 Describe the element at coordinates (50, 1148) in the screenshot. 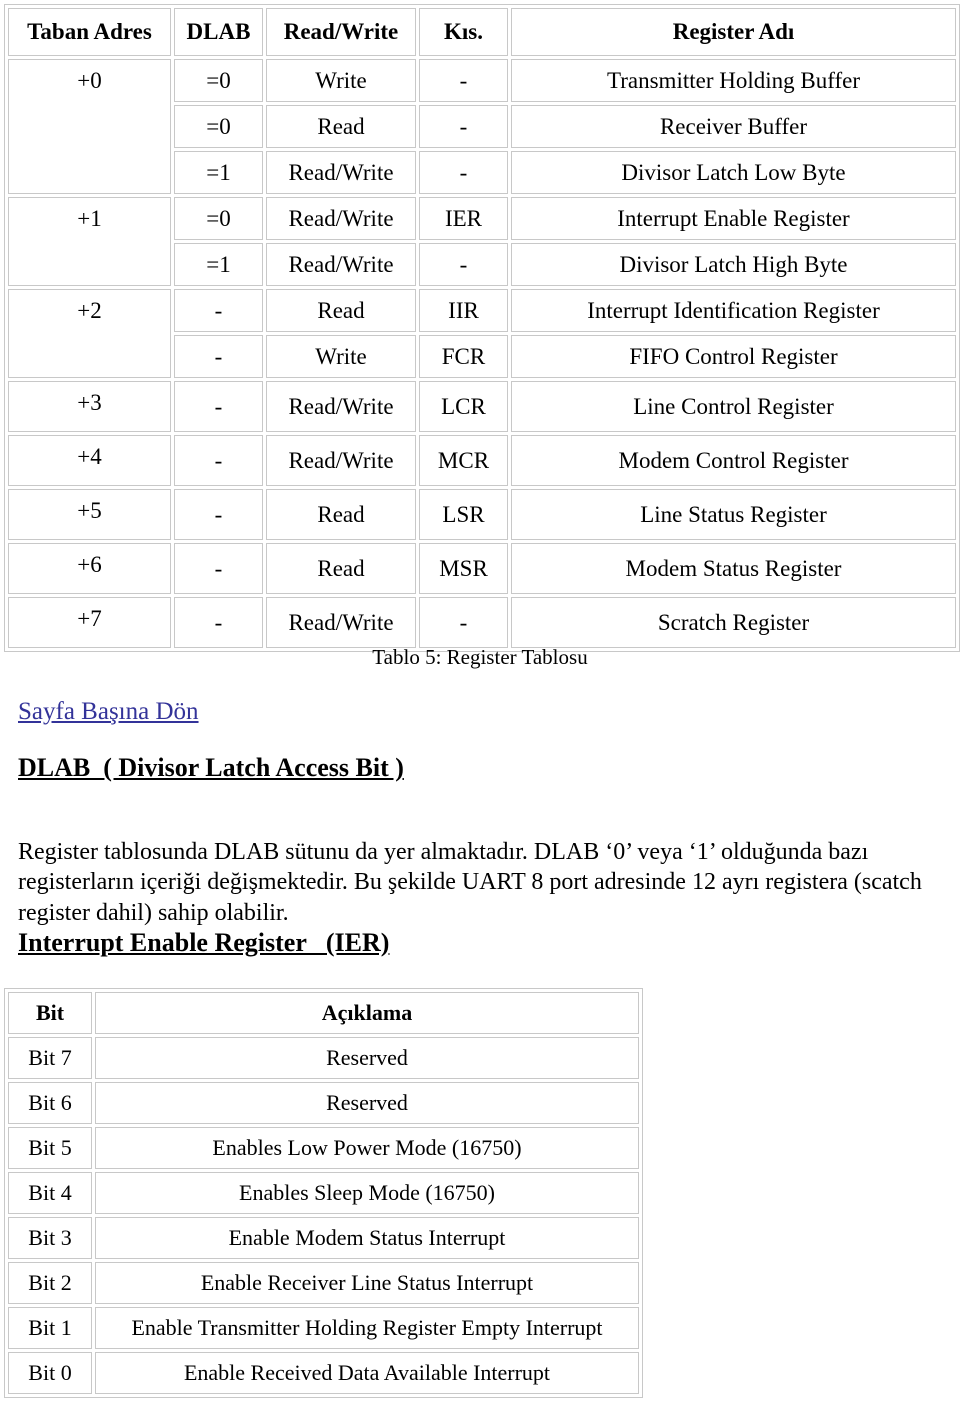

I see `cell-bit-number: Bit 5` at that location.